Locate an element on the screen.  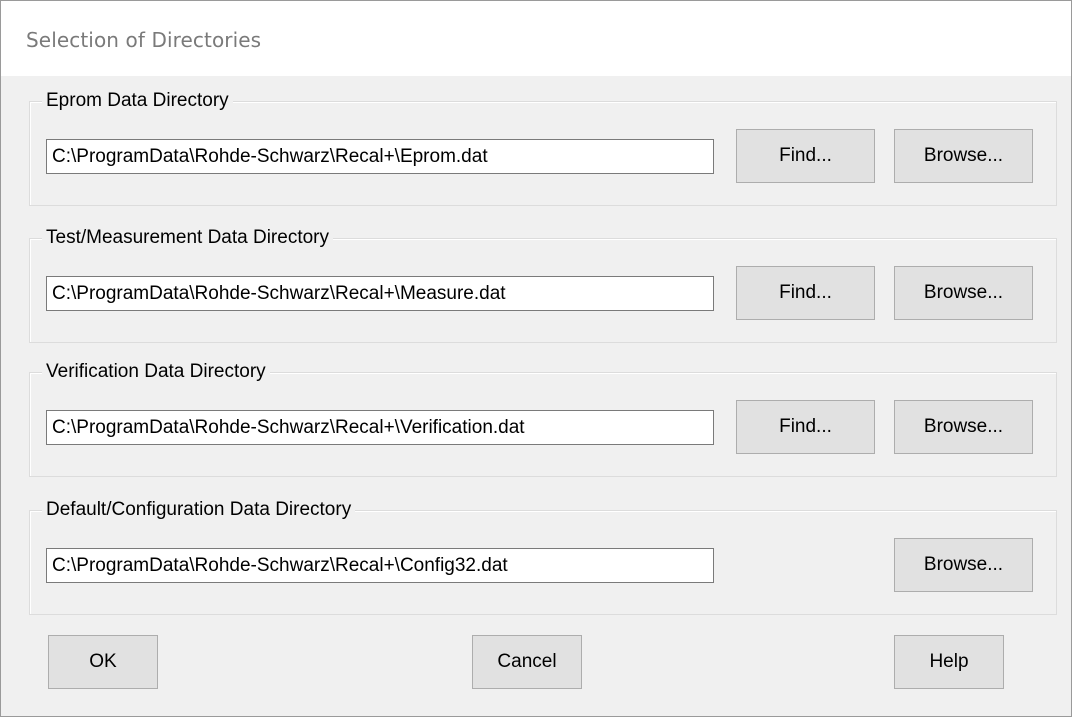
measurement-group-label: Test/Measurement Data Directory is located at coordinates (187, 238).